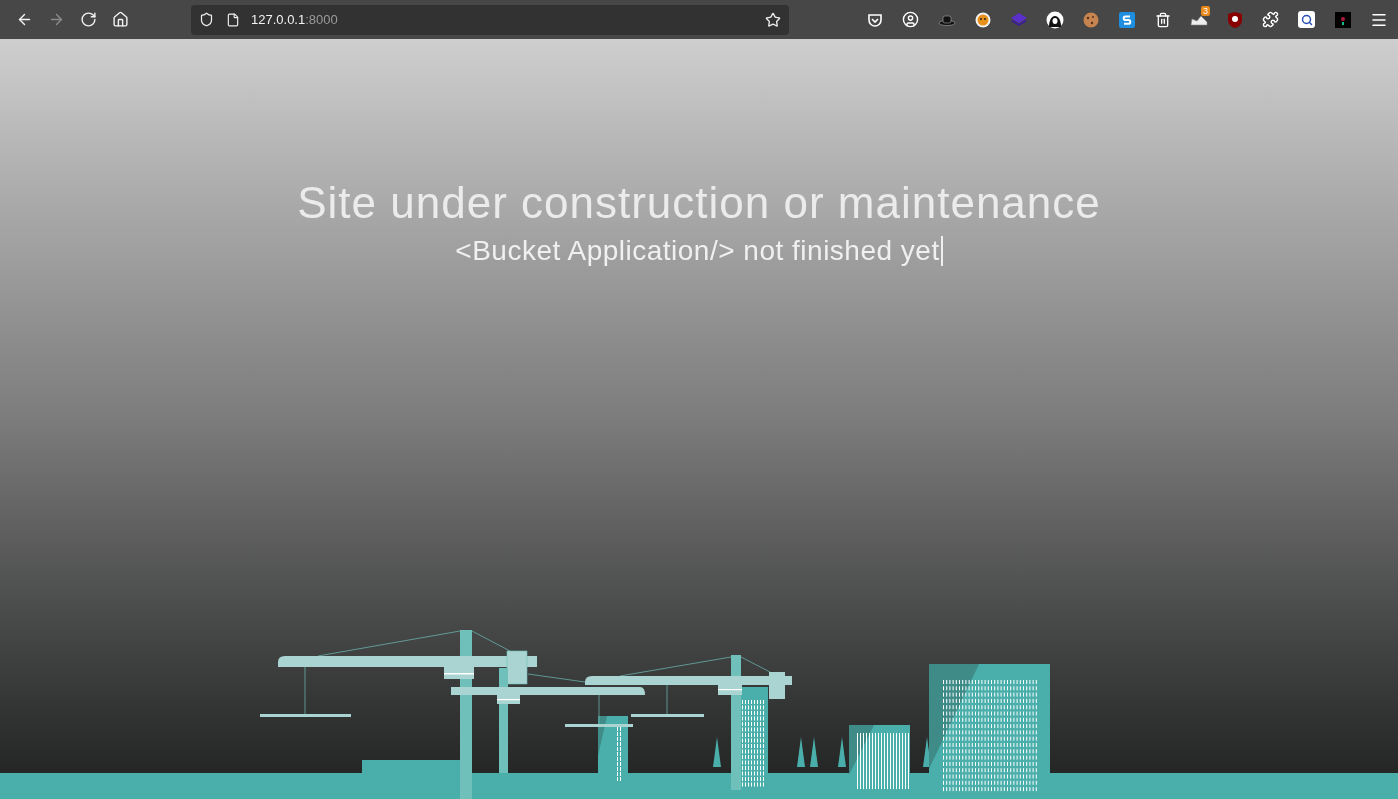 This screenshot has height=799, width=1398. What do you see at coordinates (490, 19) in the screenshot?
I see `address-bar: 127.0.0.1:8000` at bounding box center [490, 19].